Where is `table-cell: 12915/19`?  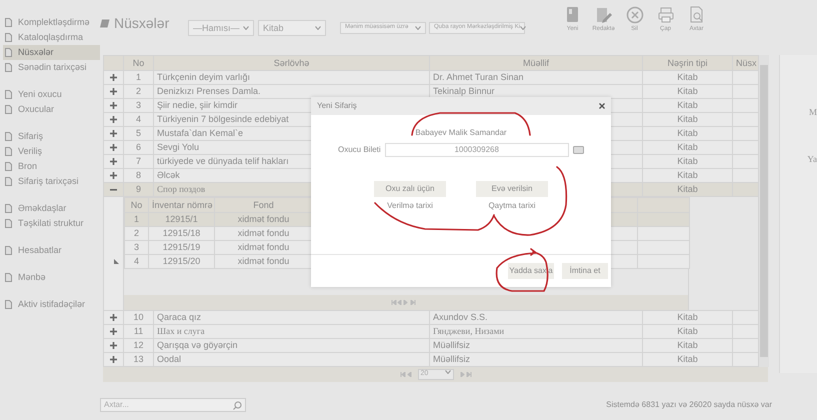
table-cell: 12915/19 is located at coordinates (181, 247).